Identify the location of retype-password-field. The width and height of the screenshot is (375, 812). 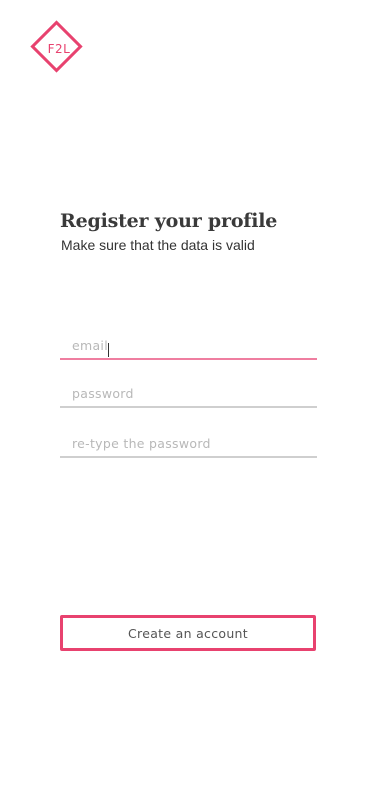
(188, 445).